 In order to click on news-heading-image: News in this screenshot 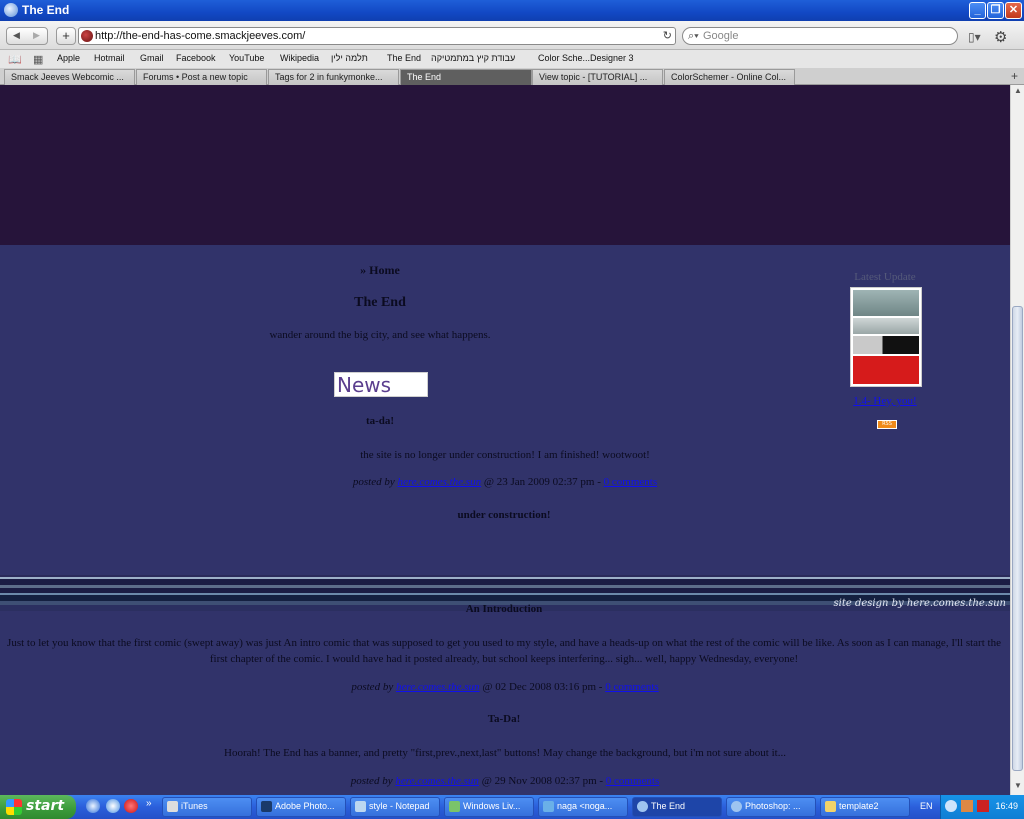, I will do `click(381, 384)`.